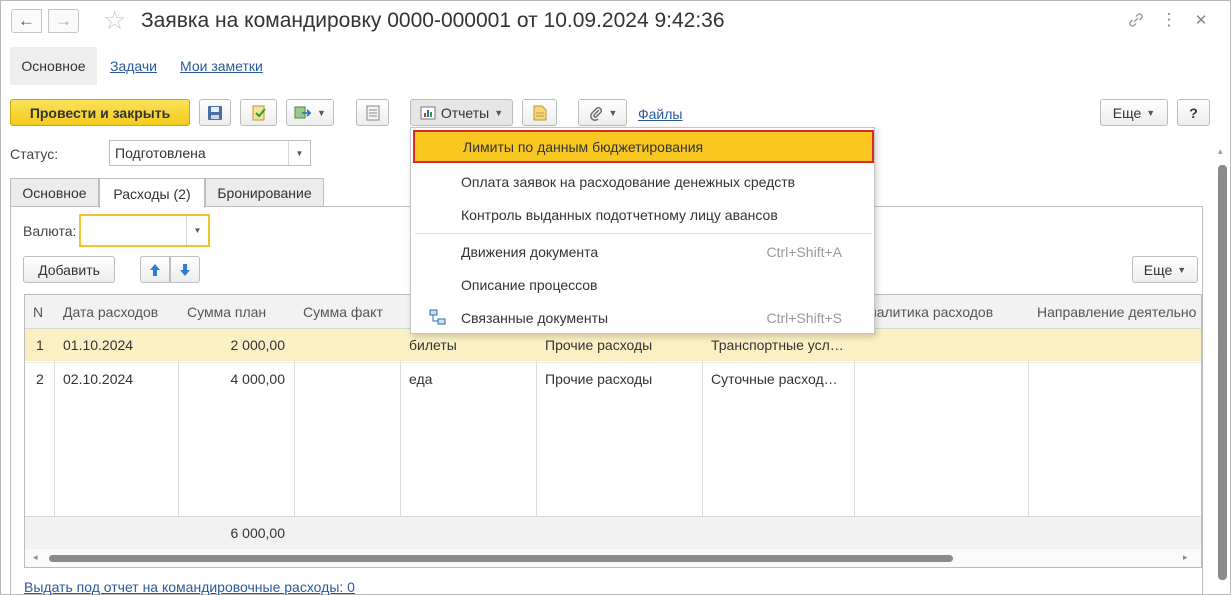  What do you see at coordinates (1136, 20) in the screenshot?
I see `link-icon` at bounding box center [1136, 20].